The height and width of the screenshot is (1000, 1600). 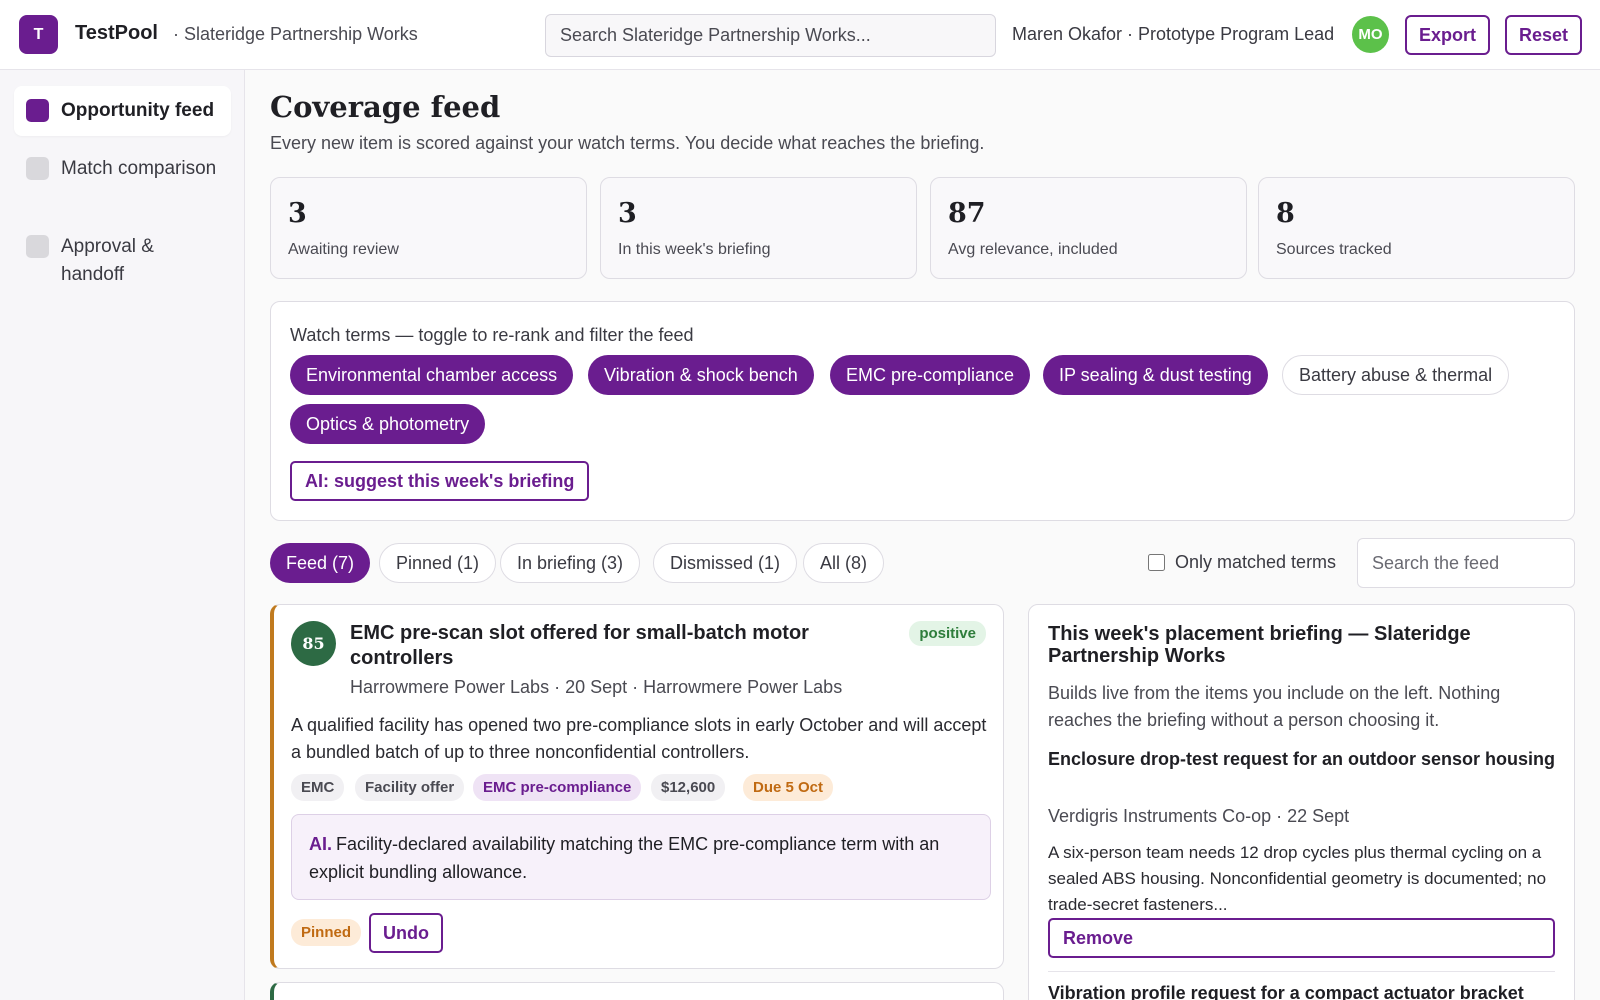 What do you see at coordinates (138, 110) in the screenshot?
I see `sidebar-item-label: Opportunity feed` at bounding box center [138, 110].